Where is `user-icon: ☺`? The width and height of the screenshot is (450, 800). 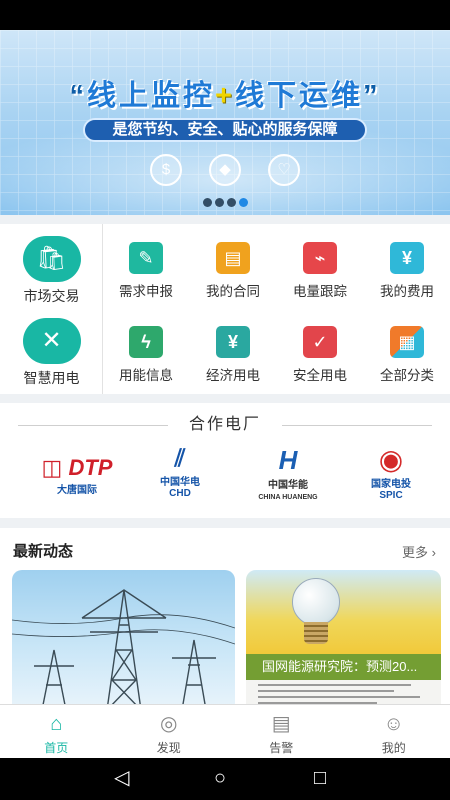 user-icon: ☺ is located at coordinates (393, 724).